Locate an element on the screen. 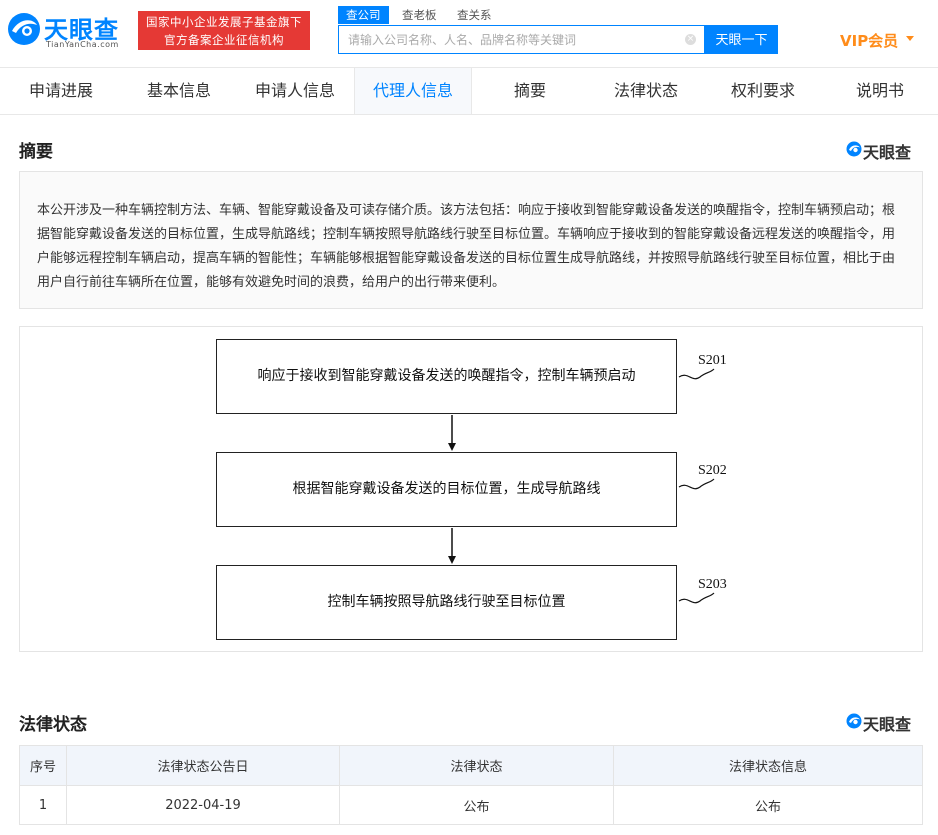  flow-step-text: 根据智能穿戴设备发送的目标位置，生成导航路线 is located at coordinates (446, 489).